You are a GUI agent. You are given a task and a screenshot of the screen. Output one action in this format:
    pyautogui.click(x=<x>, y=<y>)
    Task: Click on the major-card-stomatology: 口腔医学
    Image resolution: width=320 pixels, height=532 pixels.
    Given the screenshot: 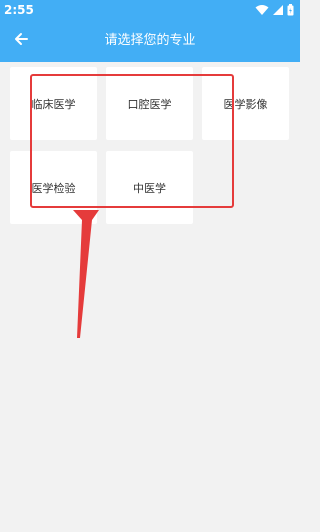 What is the action you would take?
    pyautogui.click(x=149, y=103)
    